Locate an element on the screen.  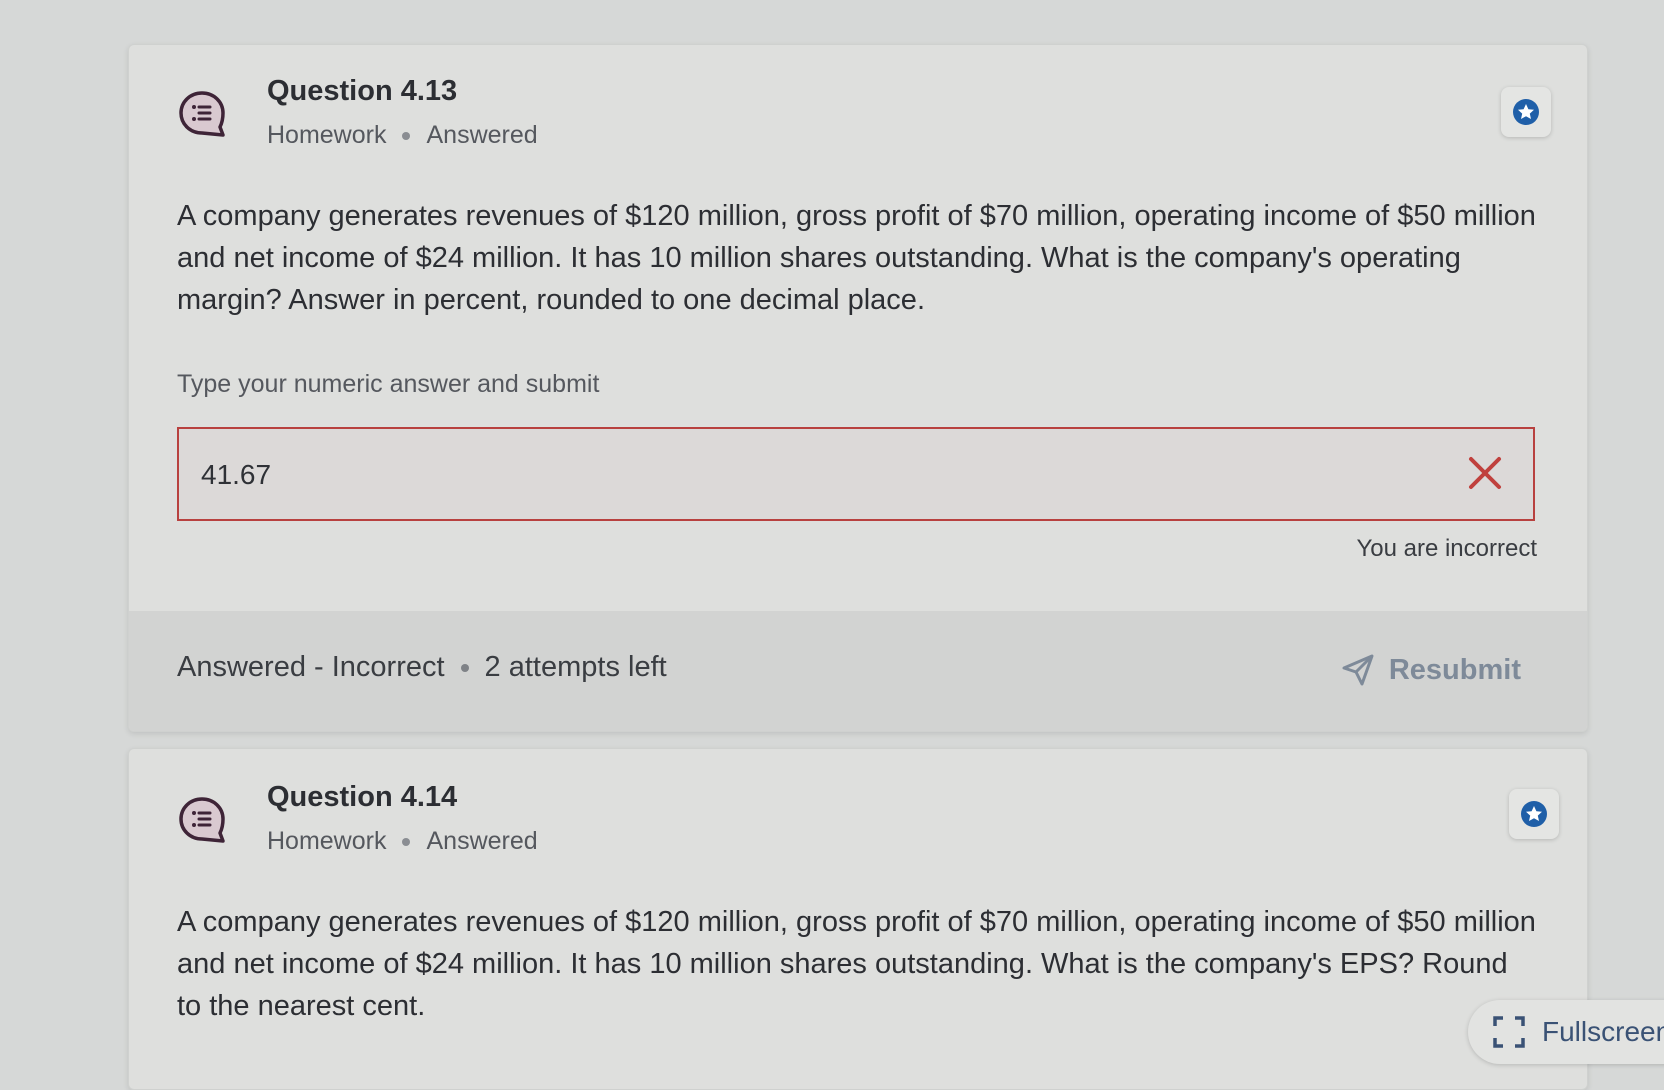
resubmit-button: Resubmit is located at coordinates (1431, 670).